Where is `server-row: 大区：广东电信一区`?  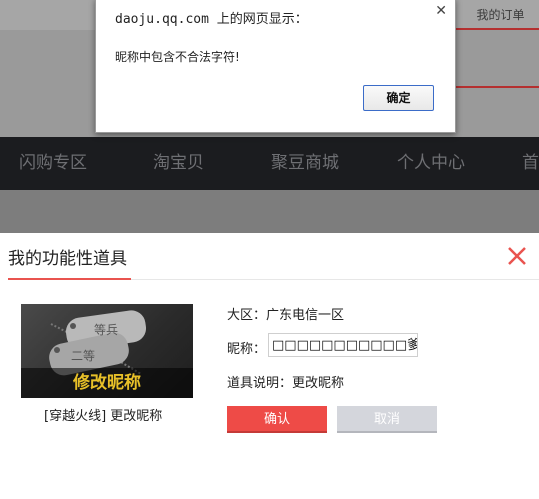
server-row: 大区：广东电信一区 is located at coordinates (285, 313).